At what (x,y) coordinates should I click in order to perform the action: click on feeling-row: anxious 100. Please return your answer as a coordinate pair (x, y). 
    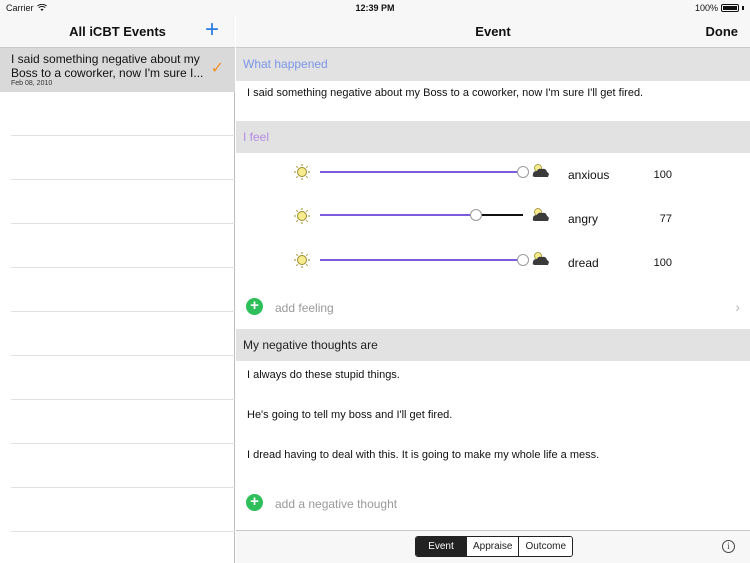
    Looking at the image, I should click on (493, 175).